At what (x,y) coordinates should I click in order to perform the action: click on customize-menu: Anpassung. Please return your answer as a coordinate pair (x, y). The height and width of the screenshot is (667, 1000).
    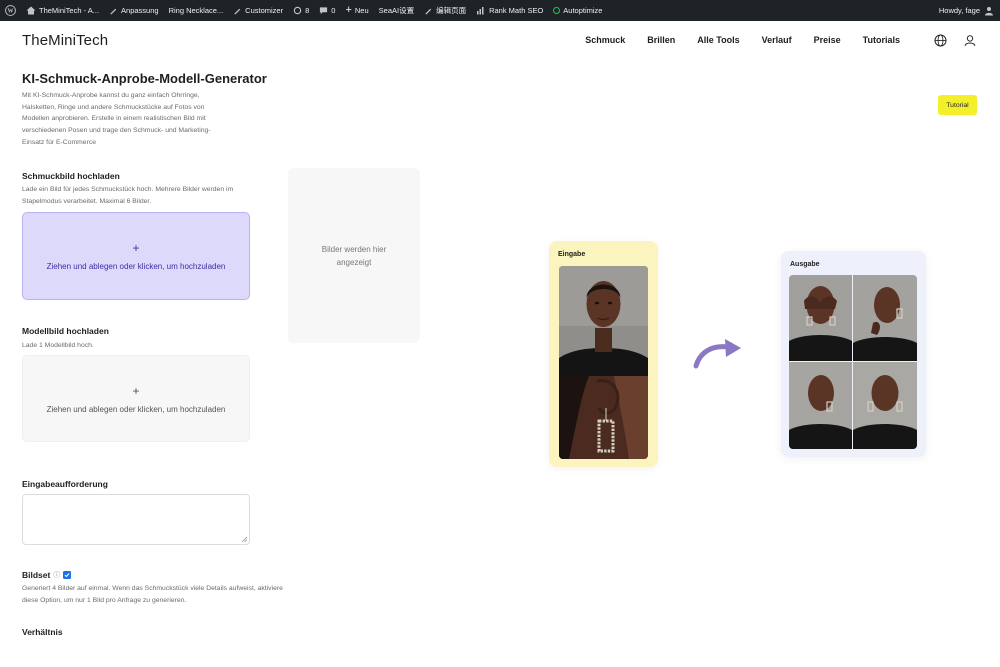
    Looking at the image, I should click on (134, 10).